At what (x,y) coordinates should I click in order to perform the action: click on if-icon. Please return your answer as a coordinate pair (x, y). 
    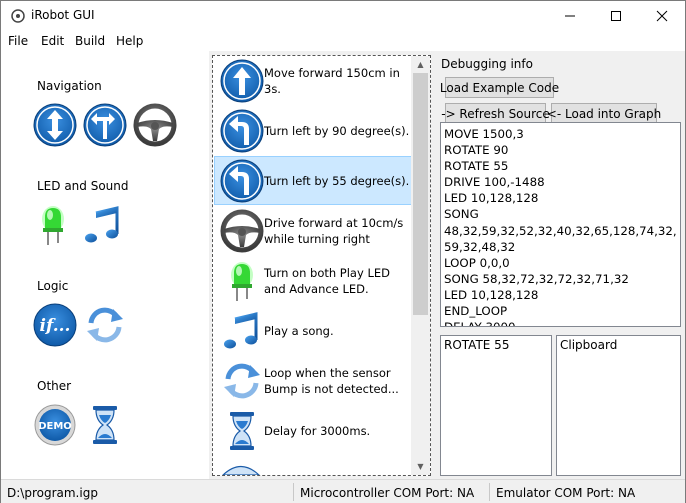
    Looking at the image, I should click on (55, 325).